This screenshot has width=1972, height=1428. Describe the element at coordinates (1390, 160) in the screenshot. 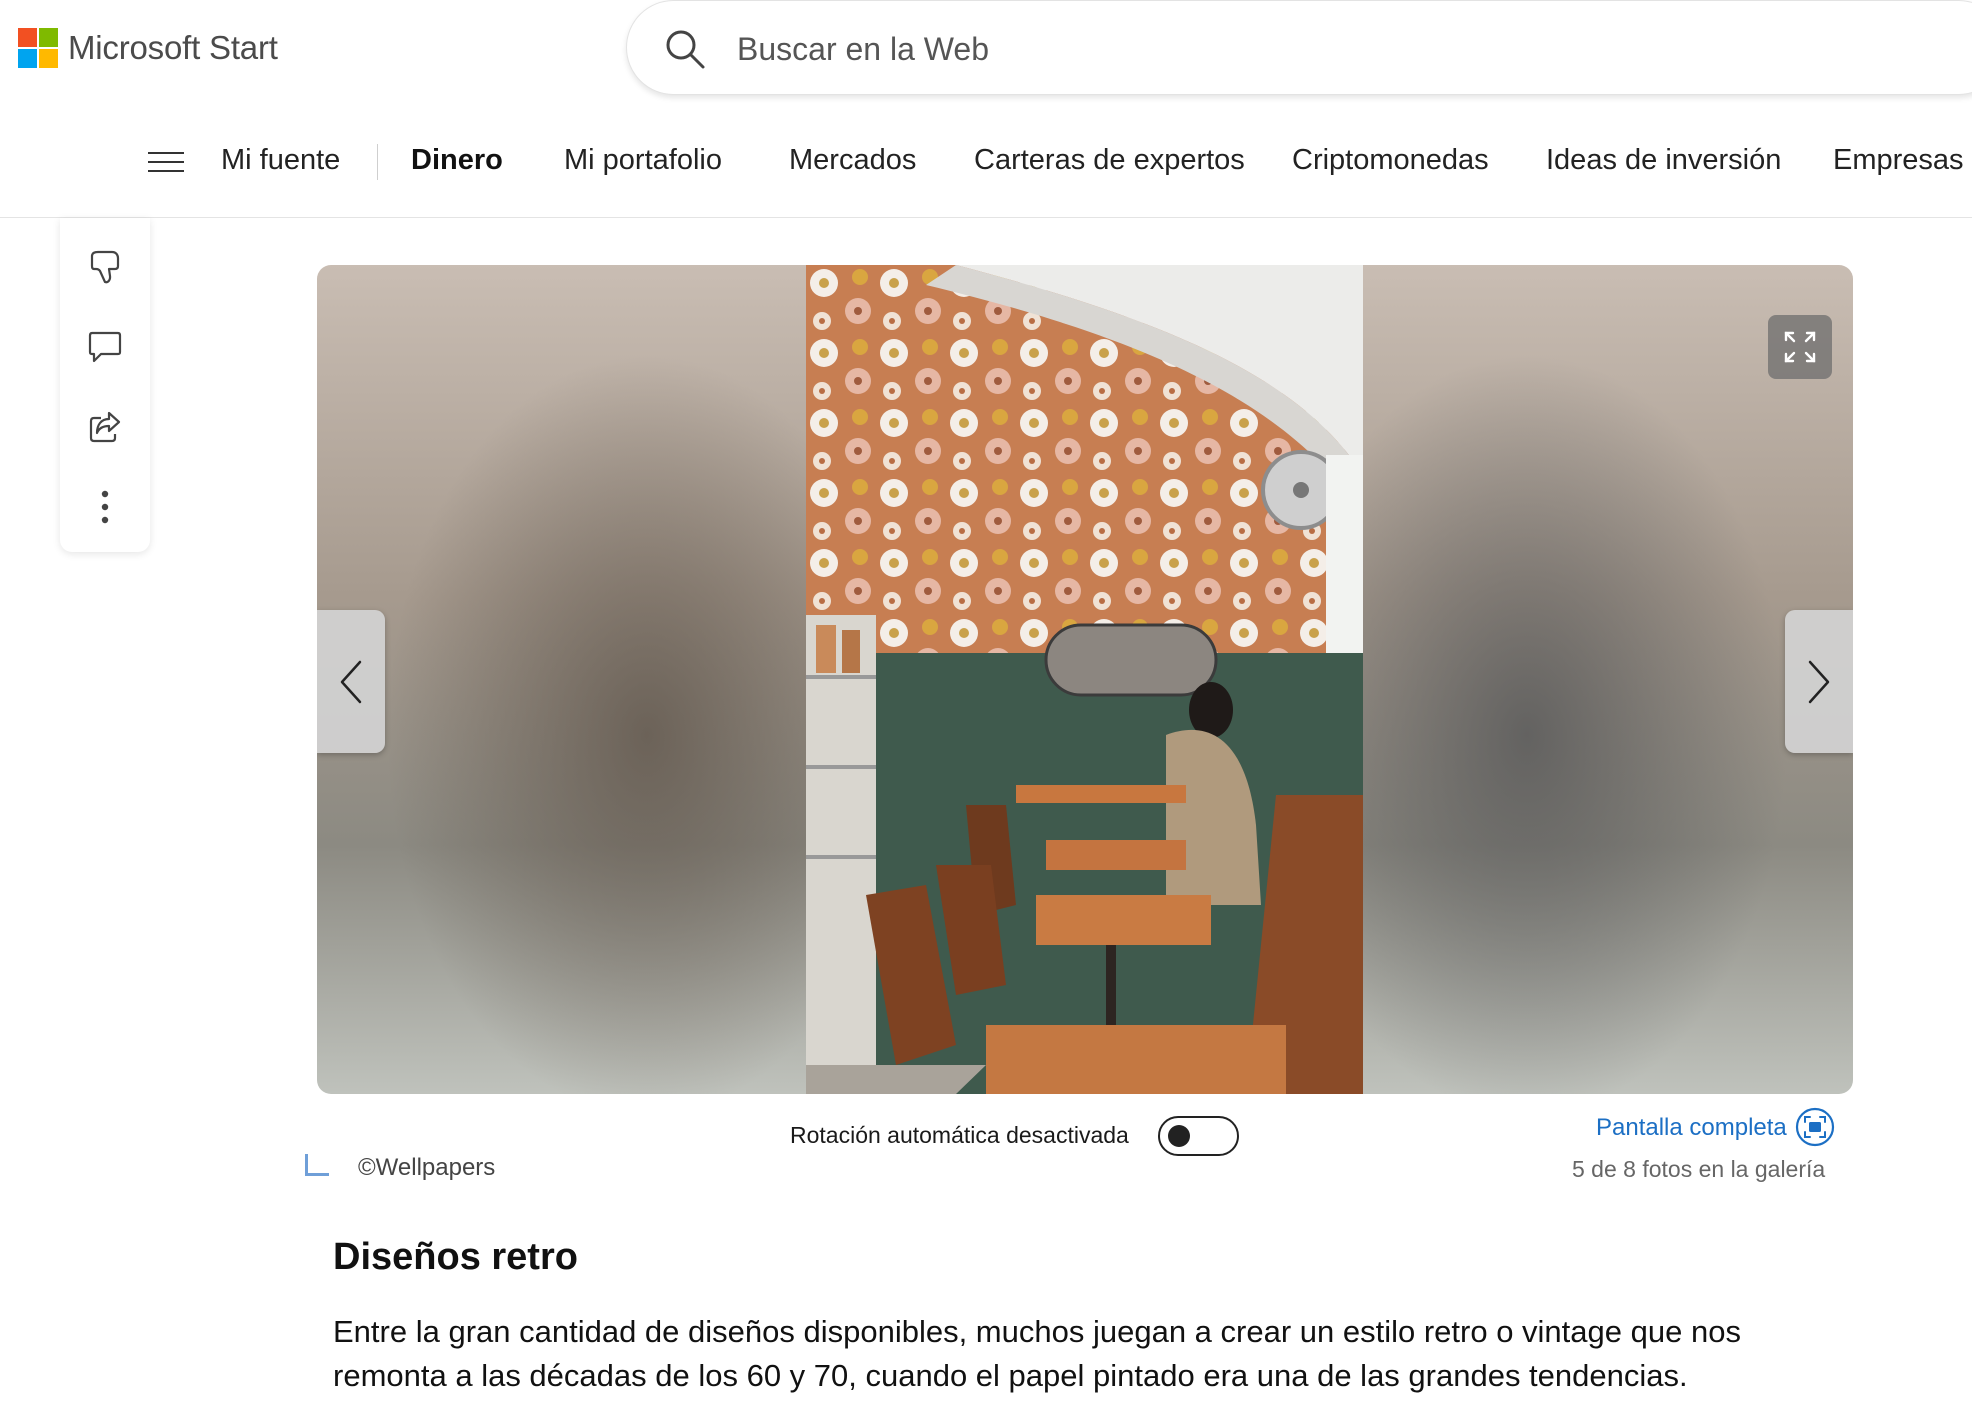

I see `nav-item-criptomonedas: Criptomonedas` at that location.